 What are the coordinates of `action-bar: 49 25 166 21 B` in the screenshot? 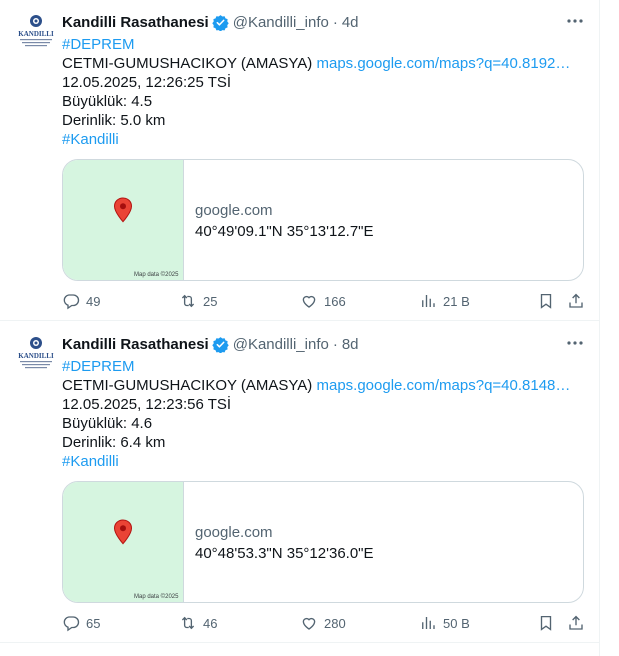 It's located at (325, 301).